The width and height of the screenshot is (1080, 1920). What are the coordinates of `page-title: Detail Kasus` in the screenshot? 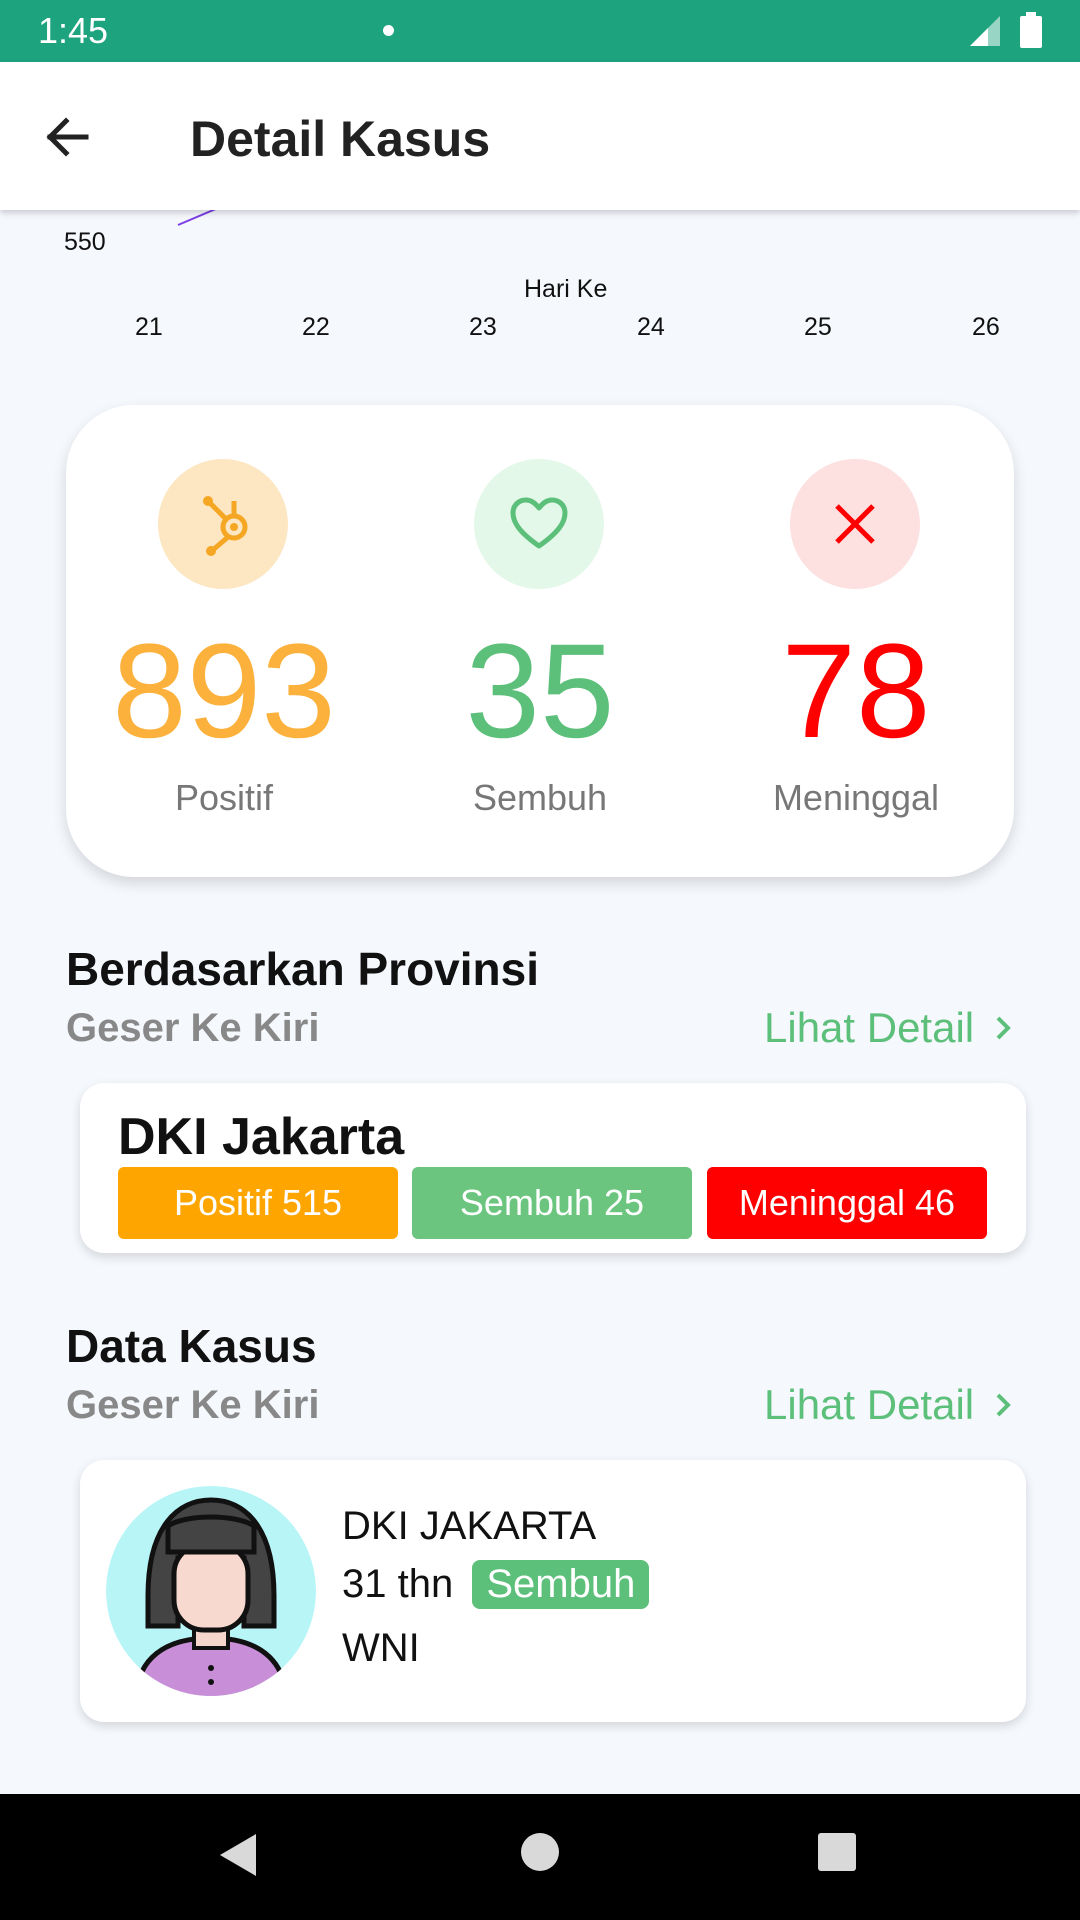 It's located at (340, 139).